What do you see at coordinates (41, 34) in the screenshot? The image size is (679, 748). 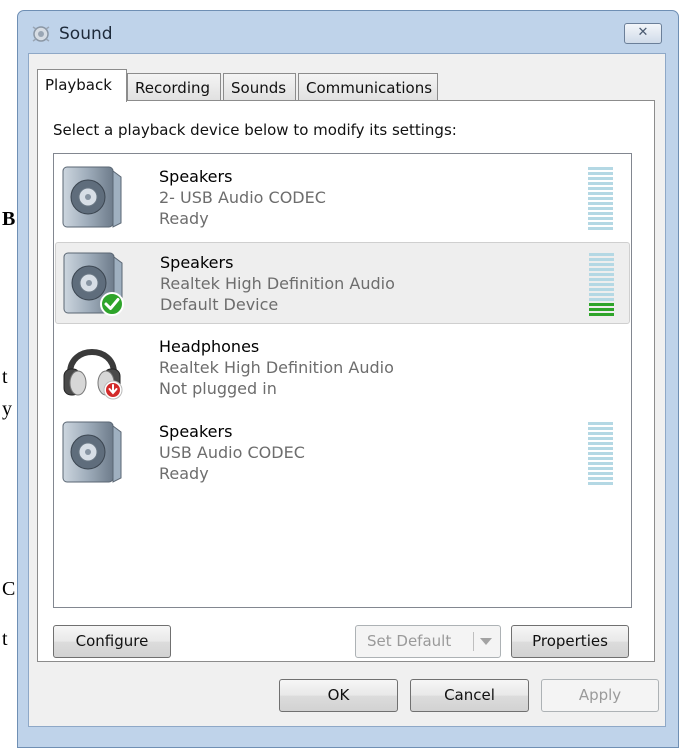 I see `sound-app-icon` at bounding box center [41, 34].